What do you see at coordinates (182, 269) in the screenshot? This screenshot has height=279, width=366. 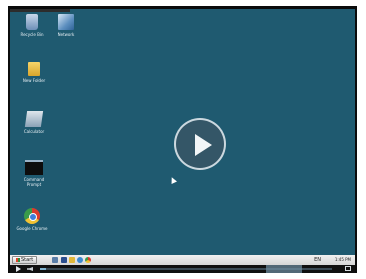 I see `video-controls` at bounding box center [182, 269].